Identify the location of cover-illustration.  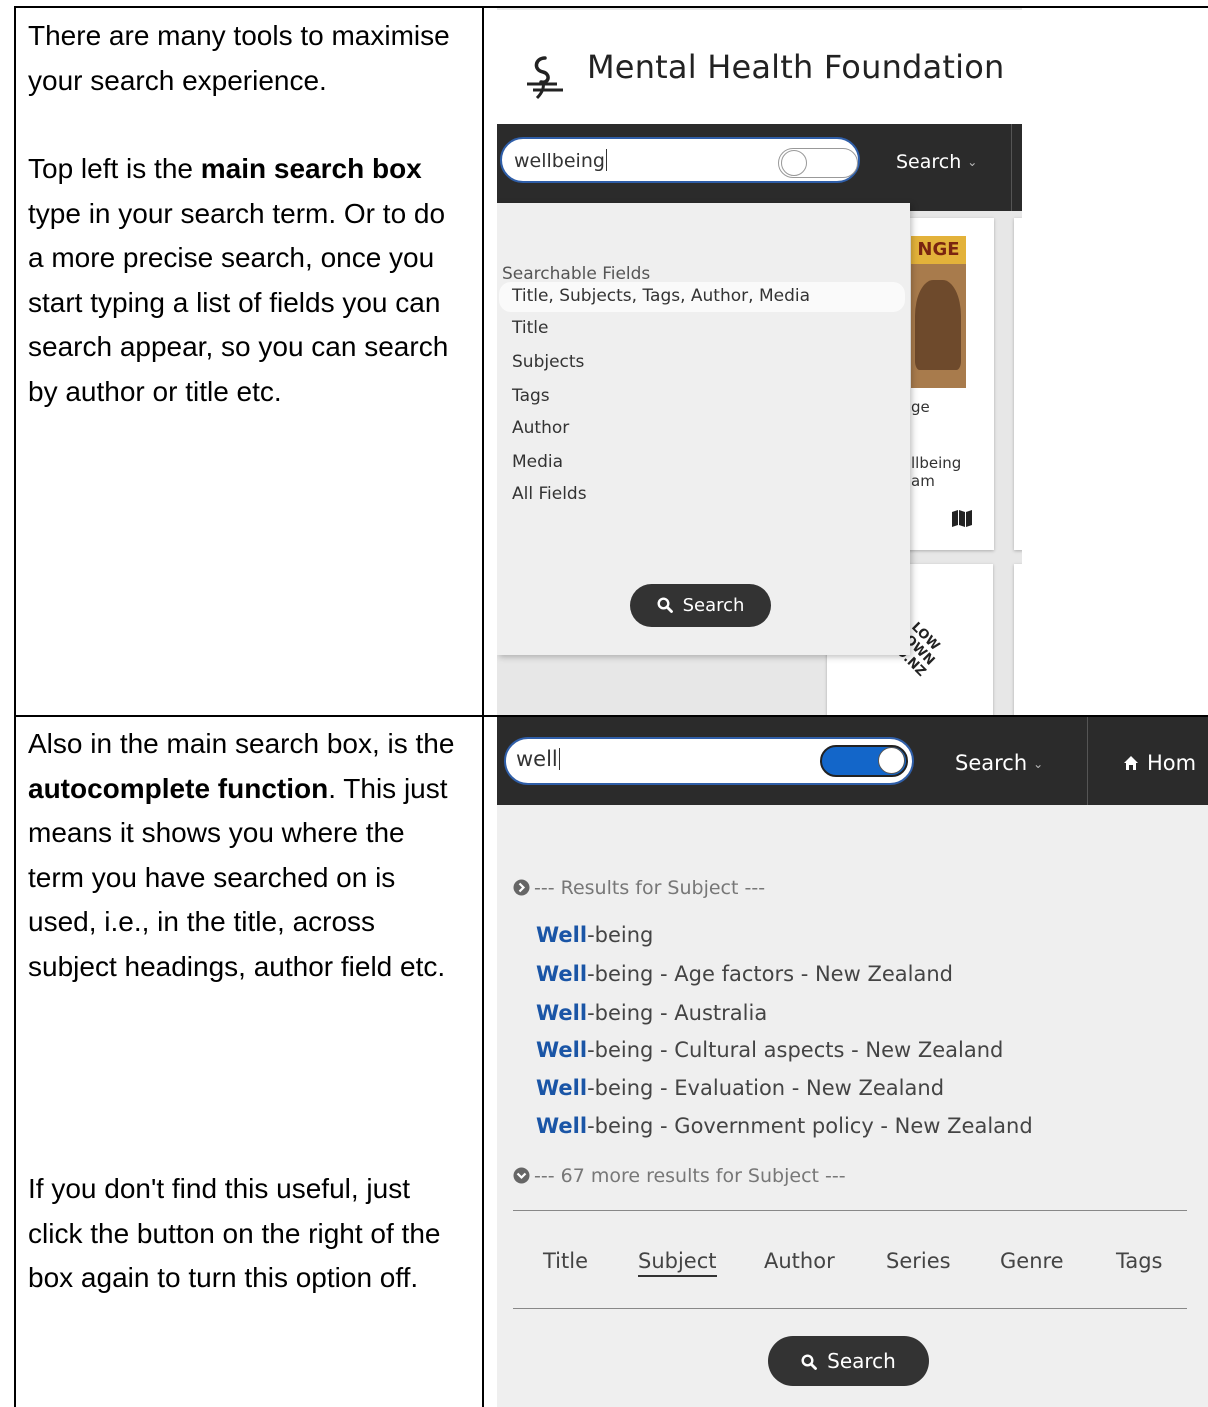
(938, 325).